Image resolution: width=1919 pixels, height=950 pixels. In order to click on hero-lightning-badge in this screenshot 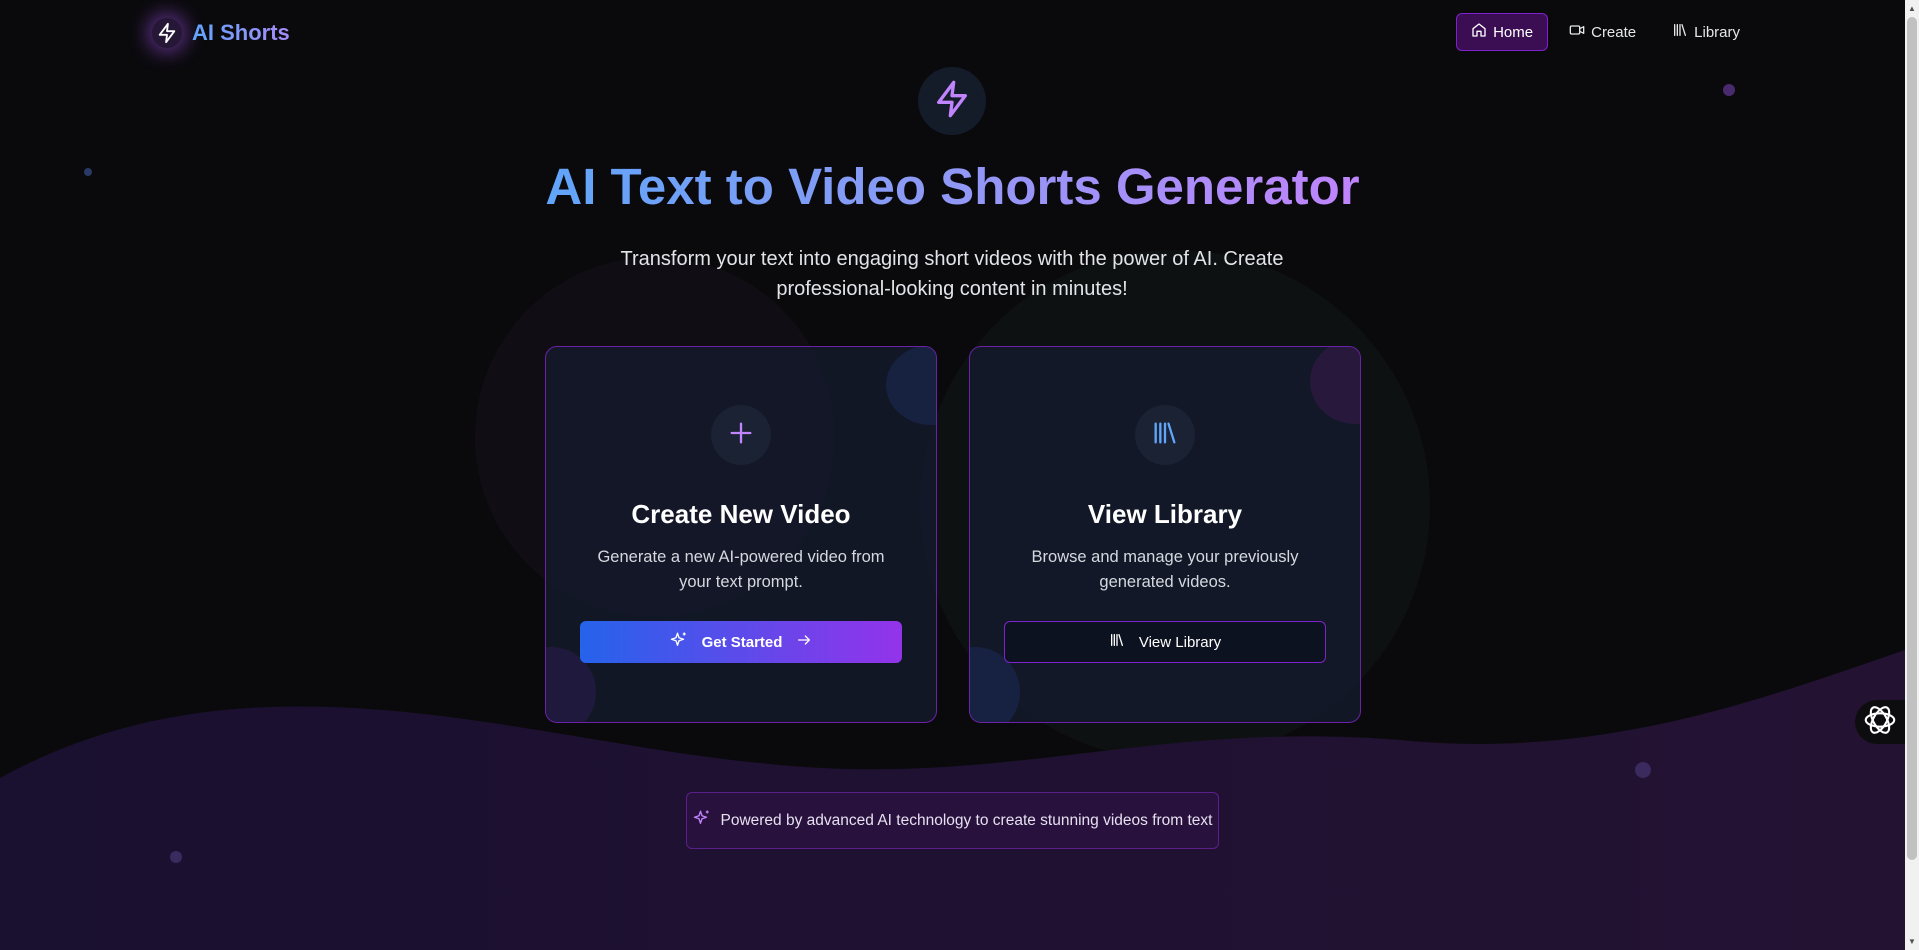, I will do `click(952, 101)`.